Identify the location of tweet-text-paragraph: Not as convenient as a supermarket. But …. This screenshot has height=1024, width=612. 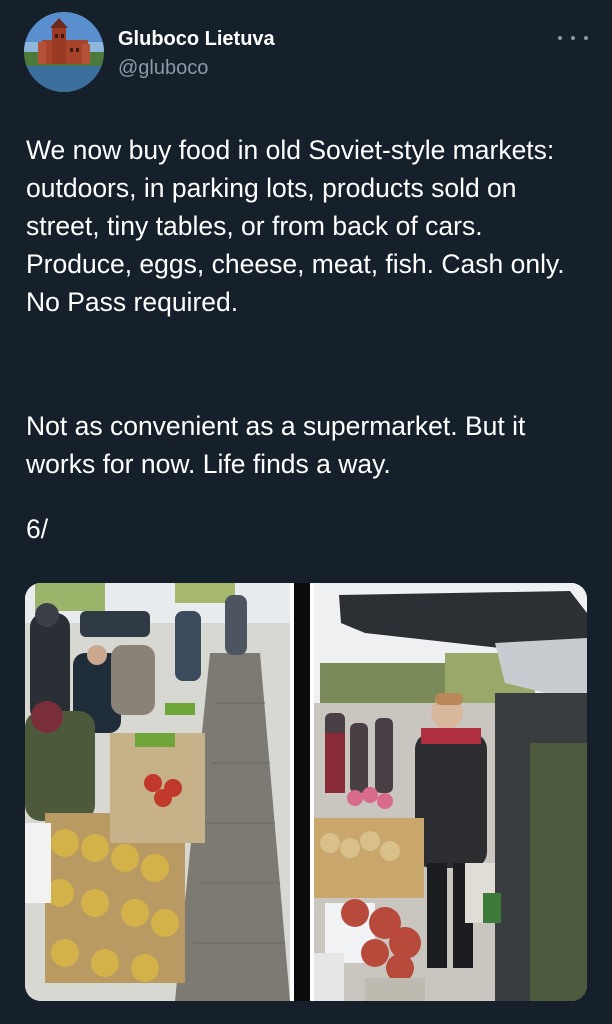
(276, 445).